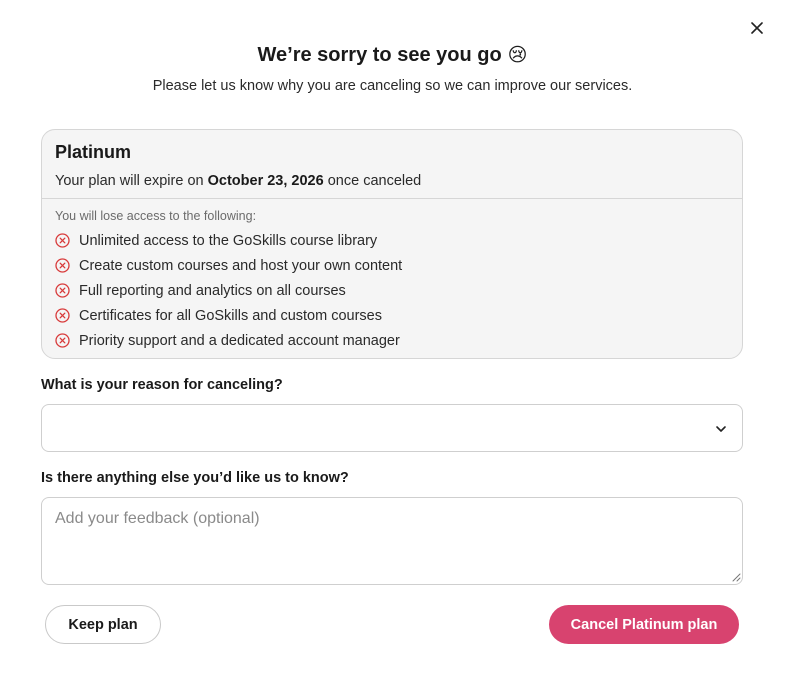 Image resolution: width=785 pixels, height=692 pixels. Describe the element at coordinates (736, 577) in the screenshot. I see `resize-handle-icon` at that location.